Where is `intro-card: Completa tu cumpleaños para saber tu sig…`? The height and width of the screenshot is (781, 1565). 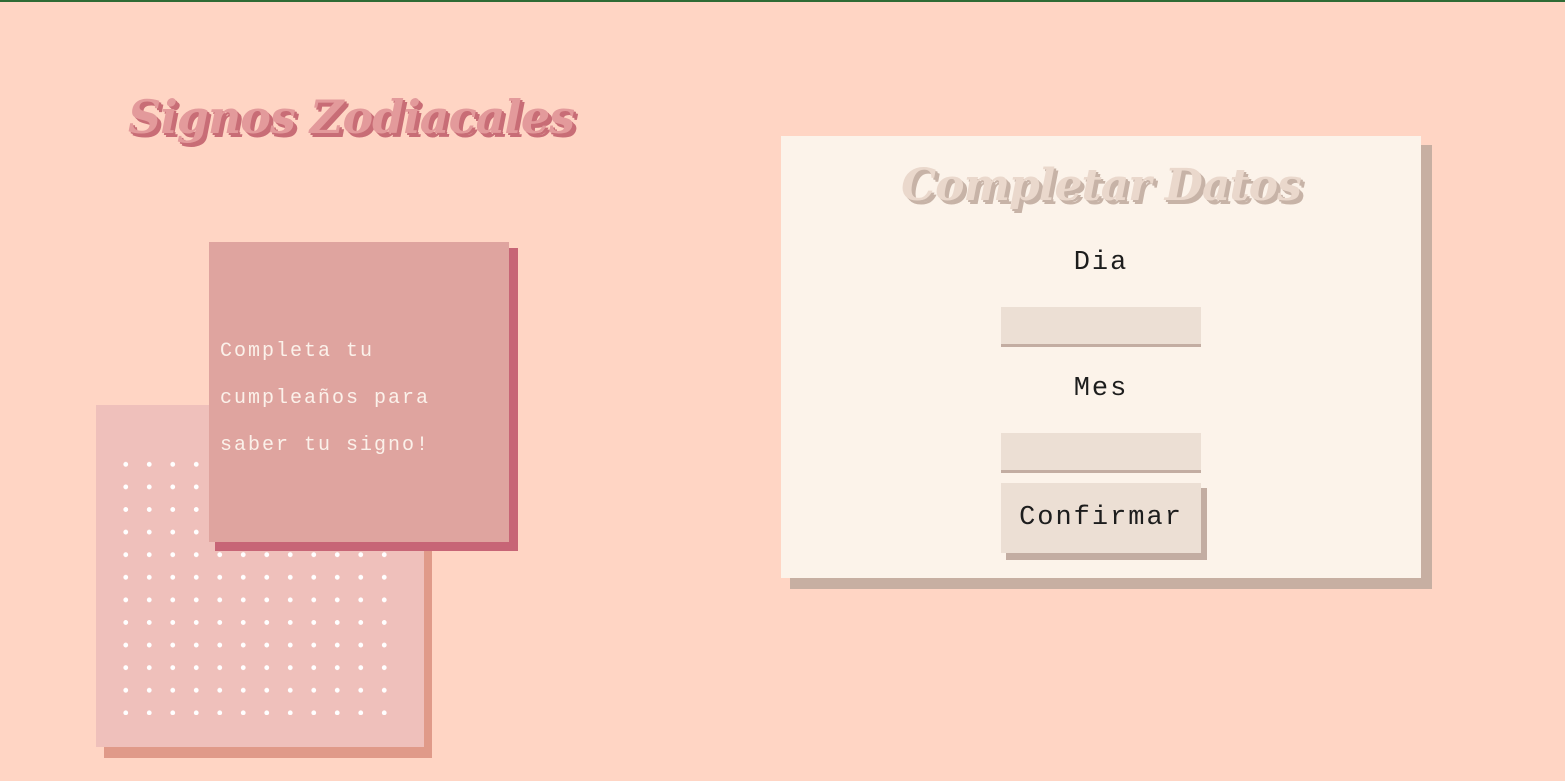 intro-card: Completa tu cumpleaños para saber tu sig… is located at coordinates (359, 392).